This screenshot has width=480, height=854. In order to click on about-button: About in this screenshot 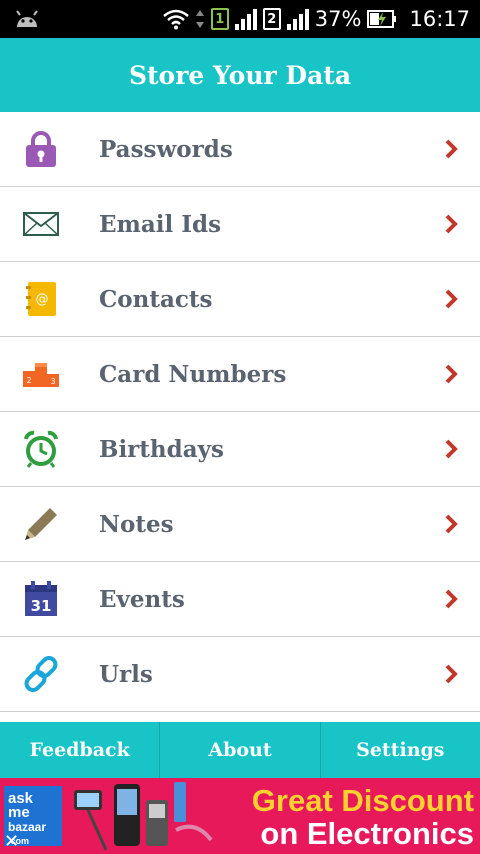, I will do `click(239, 750)`.